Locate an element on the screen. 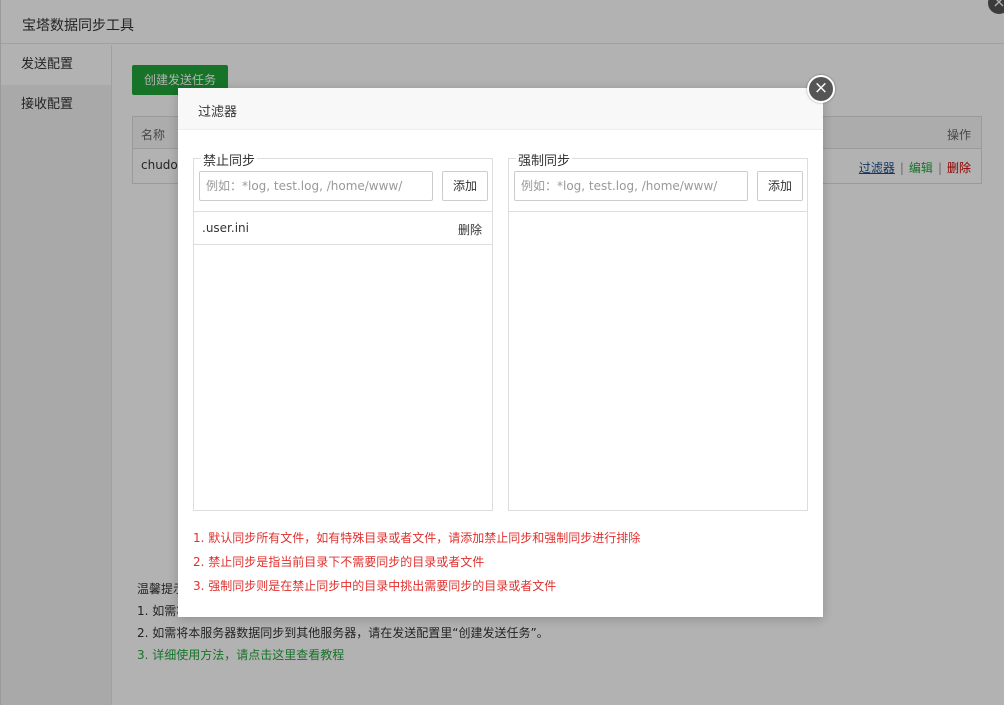 The image size is (1004, 705). include-sync-legend: 强制同步 is located at coordinates (544, 159).